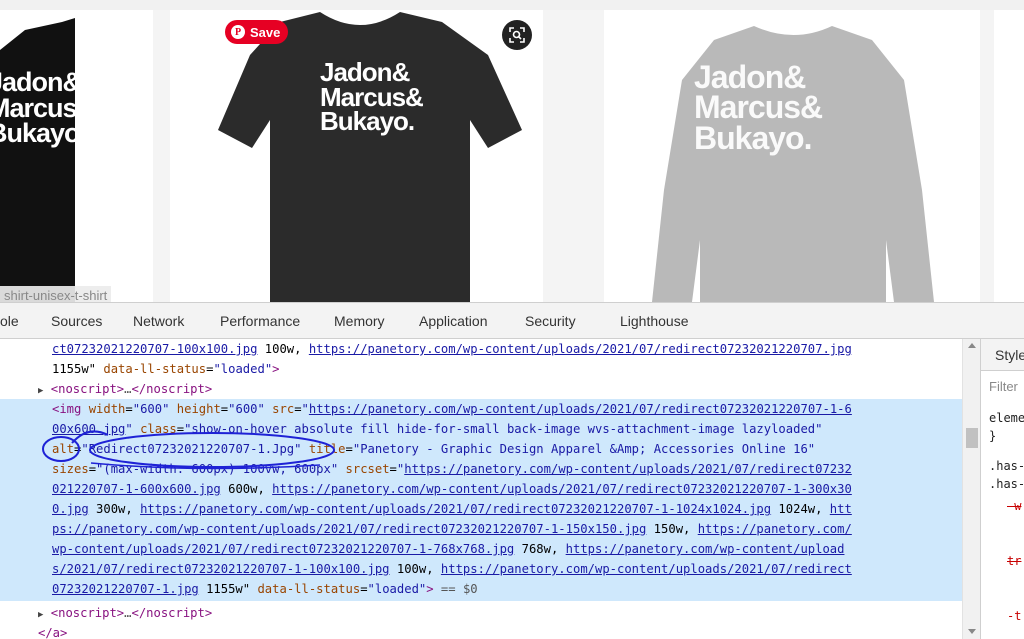 The image size is (1024, 639). What do you see at coordinates (453, 321) in the screenshot?
I see `tab-application: Application` at bounding box center [453, 321].